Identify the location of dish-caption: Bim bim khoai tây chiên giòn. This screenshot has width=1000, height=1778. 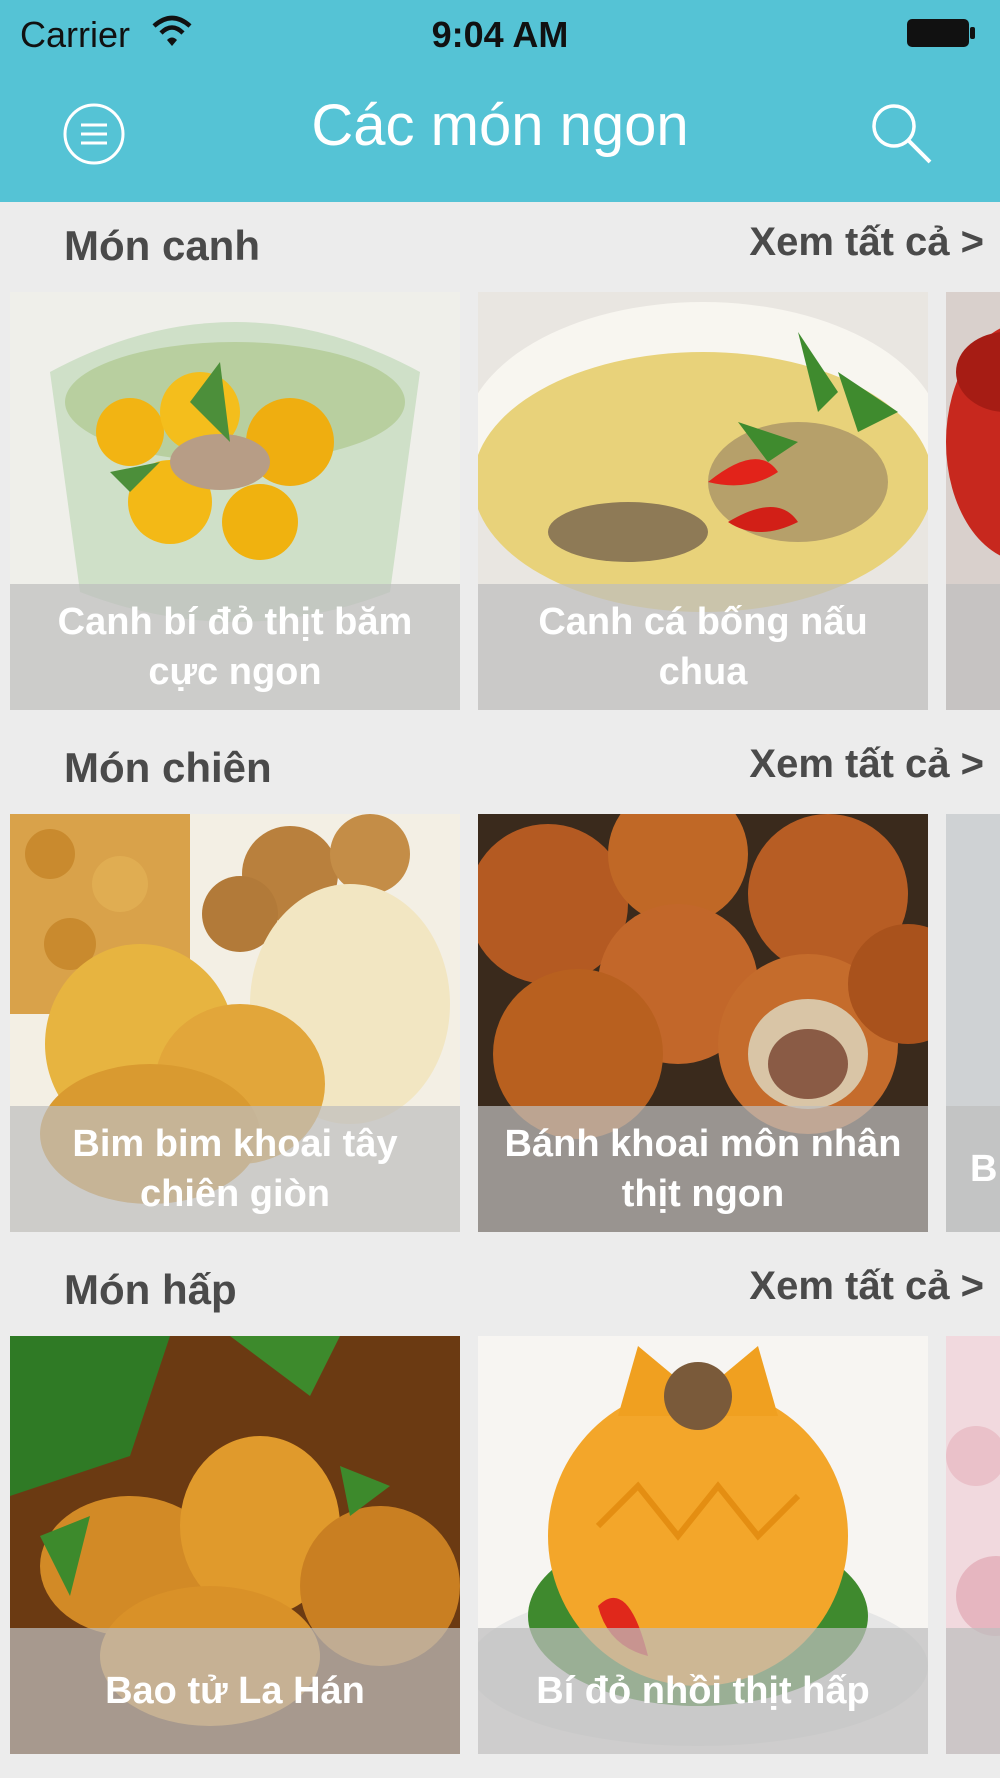
(235, 1169).